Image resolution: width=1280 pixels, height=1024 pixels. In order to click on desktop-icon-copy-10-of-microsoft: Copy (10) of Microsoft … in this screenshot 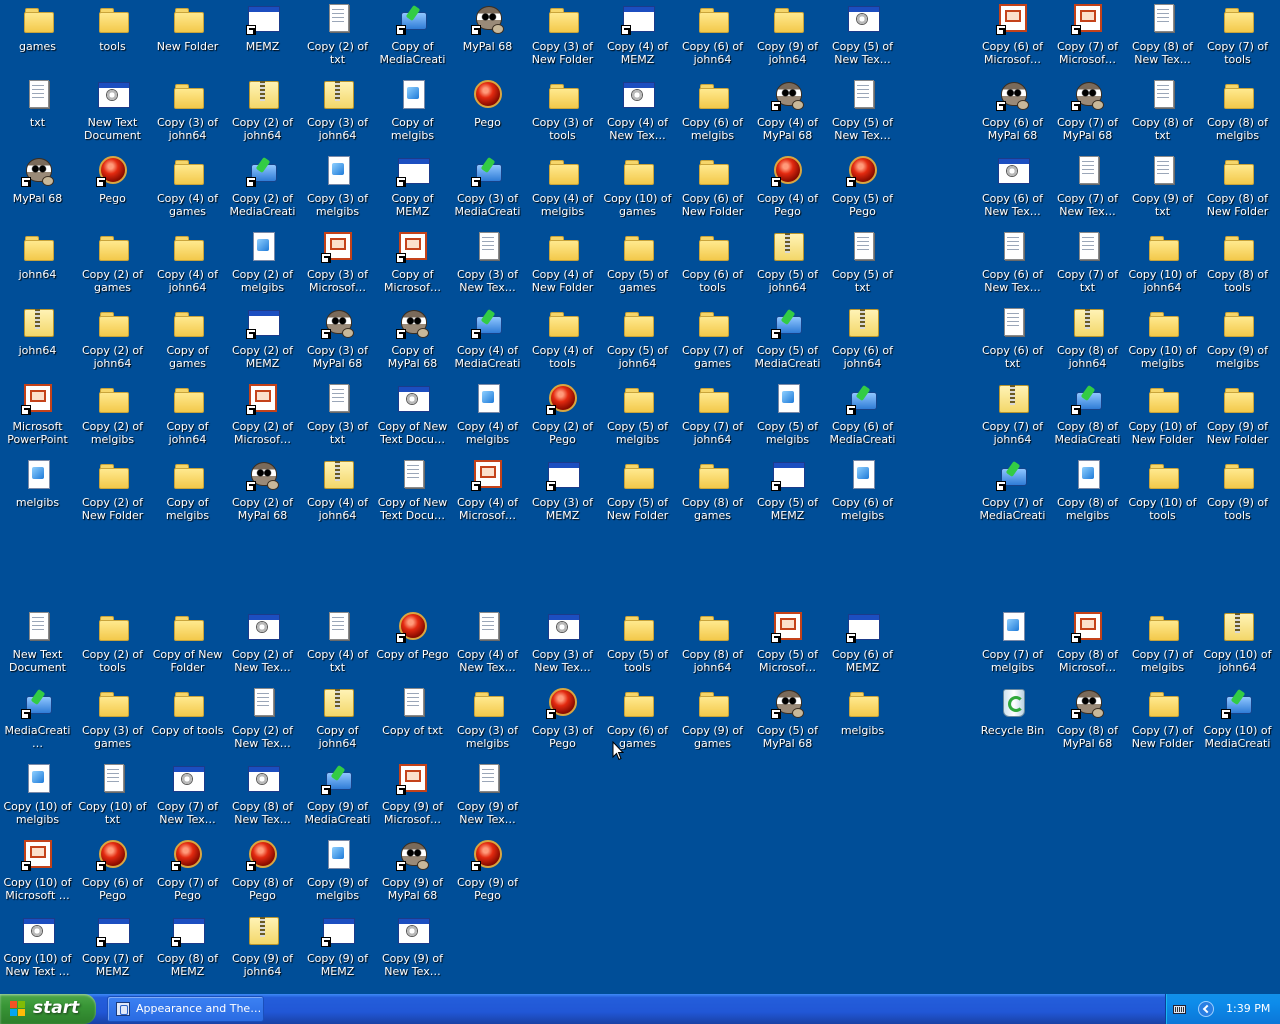, I will do `click(37, 874)`.